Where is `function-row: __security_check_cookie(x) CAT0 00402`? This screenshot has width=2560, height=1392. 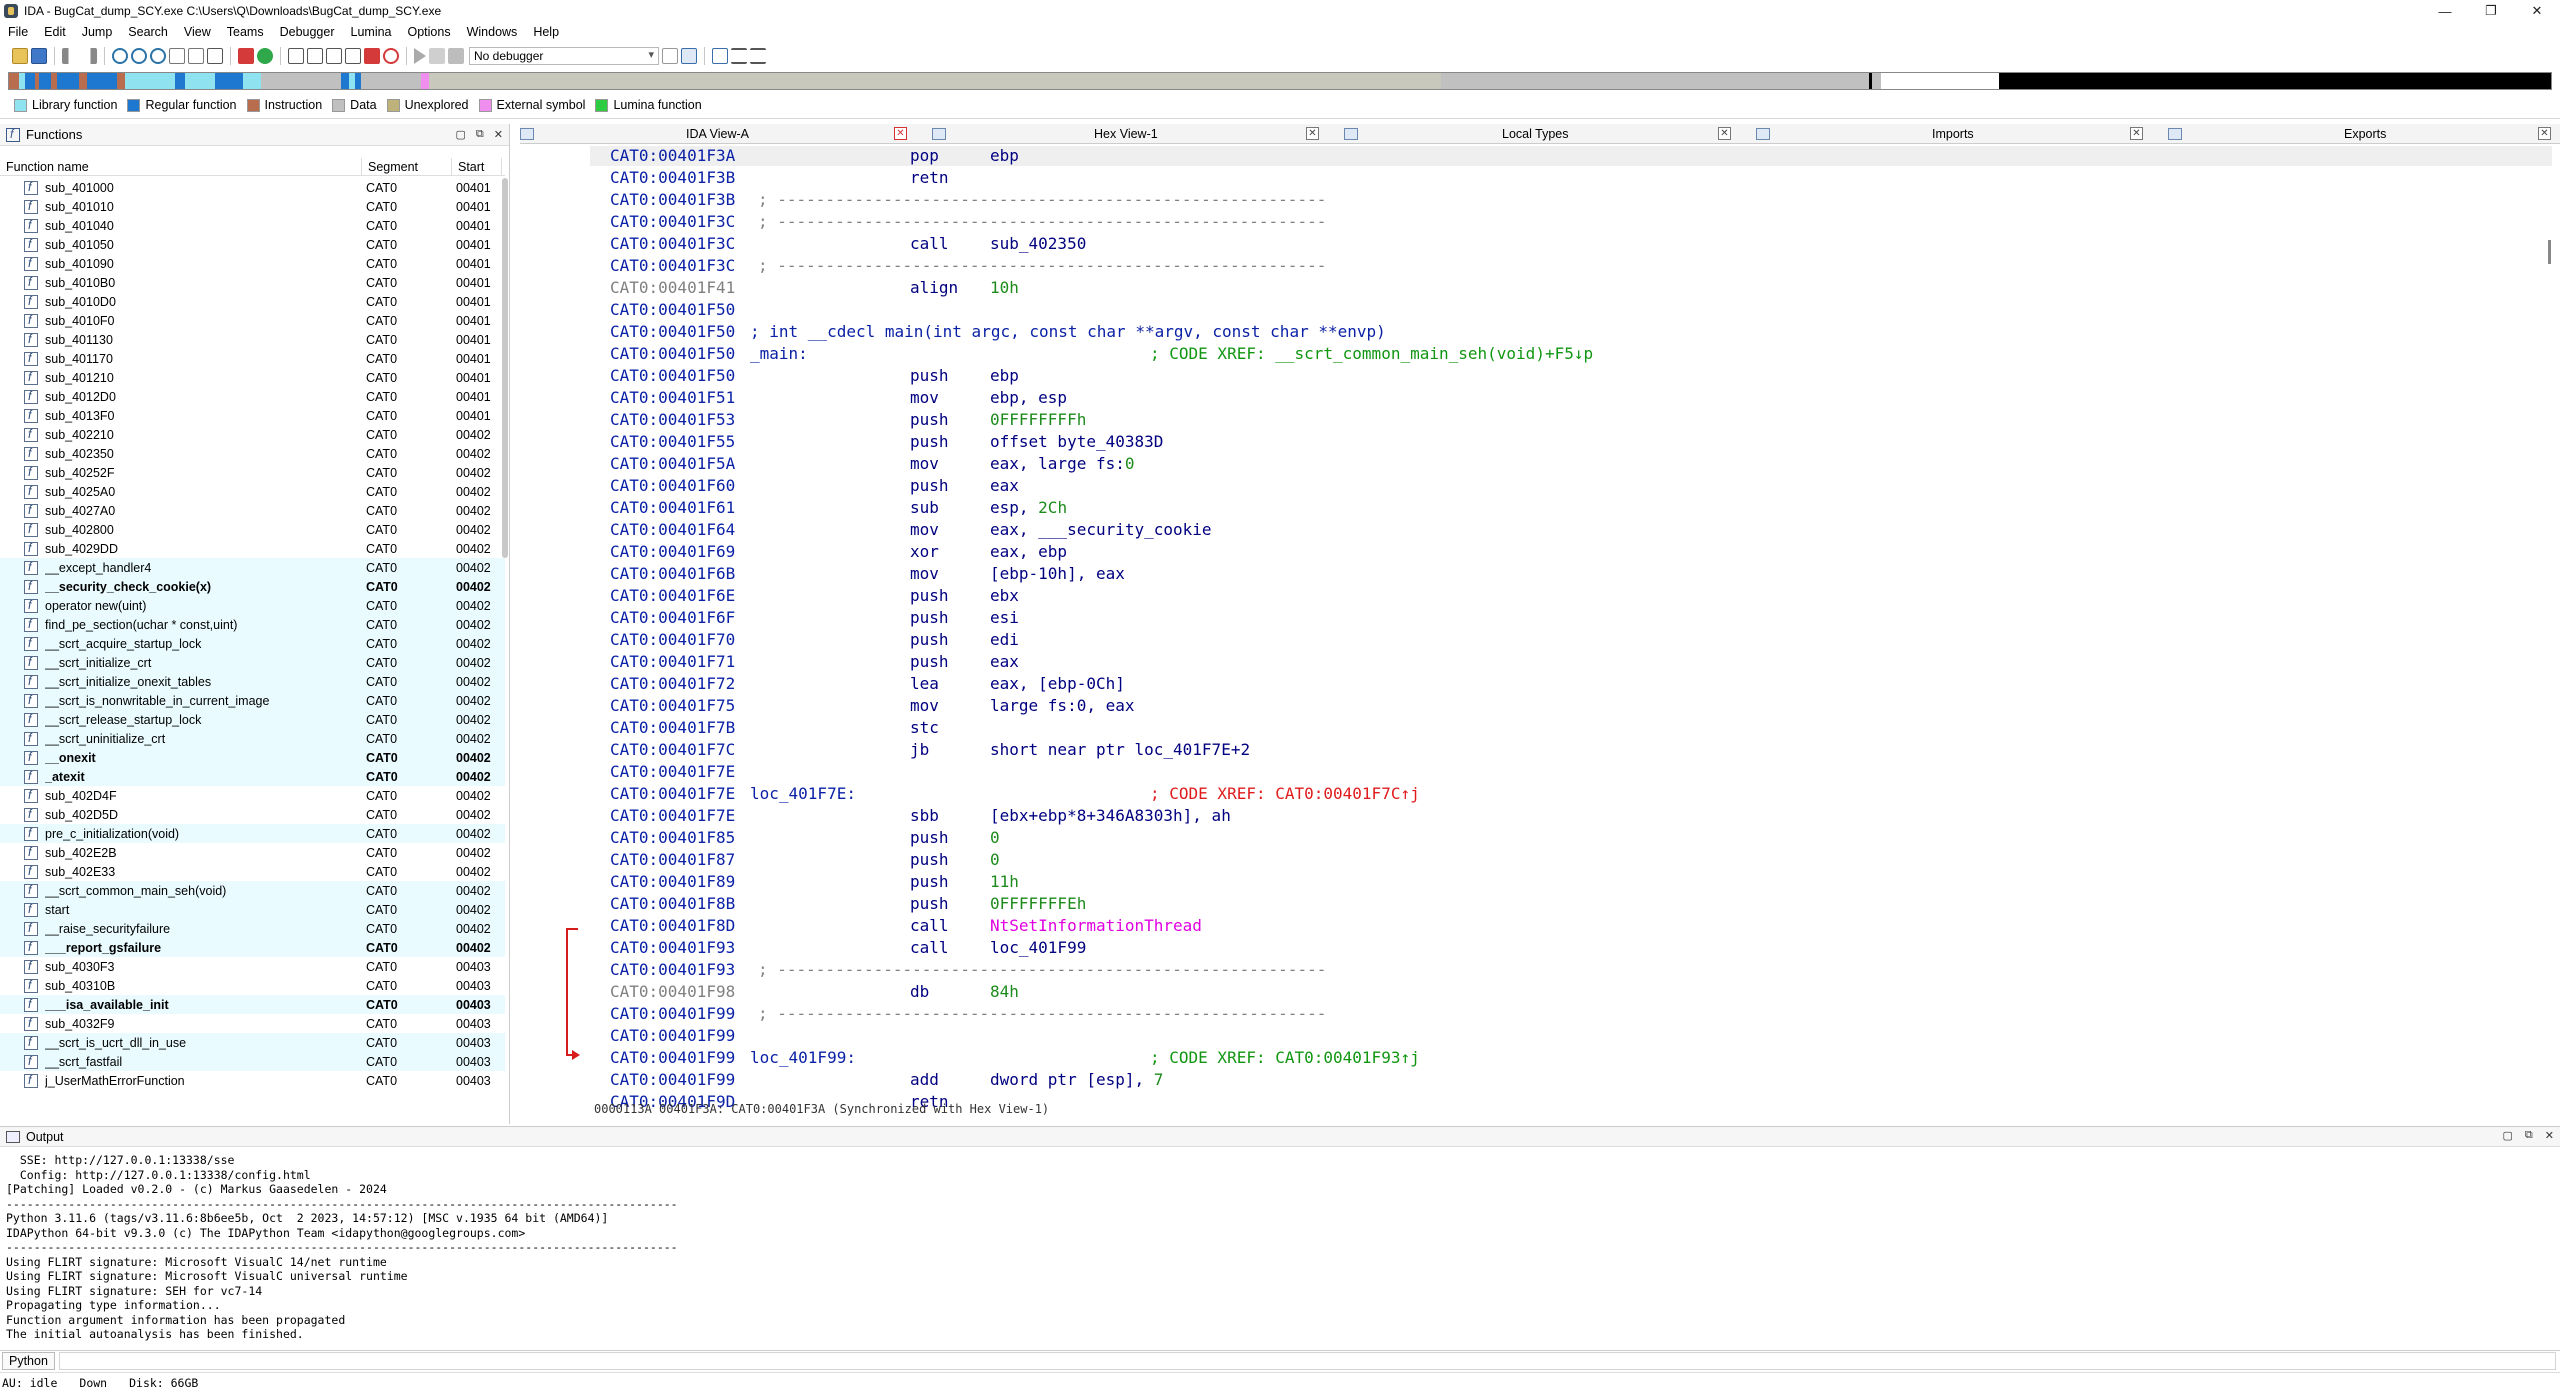
function-row: __security_check_cookie(x) CAT0 00402 is located at coordinates (252, 586).